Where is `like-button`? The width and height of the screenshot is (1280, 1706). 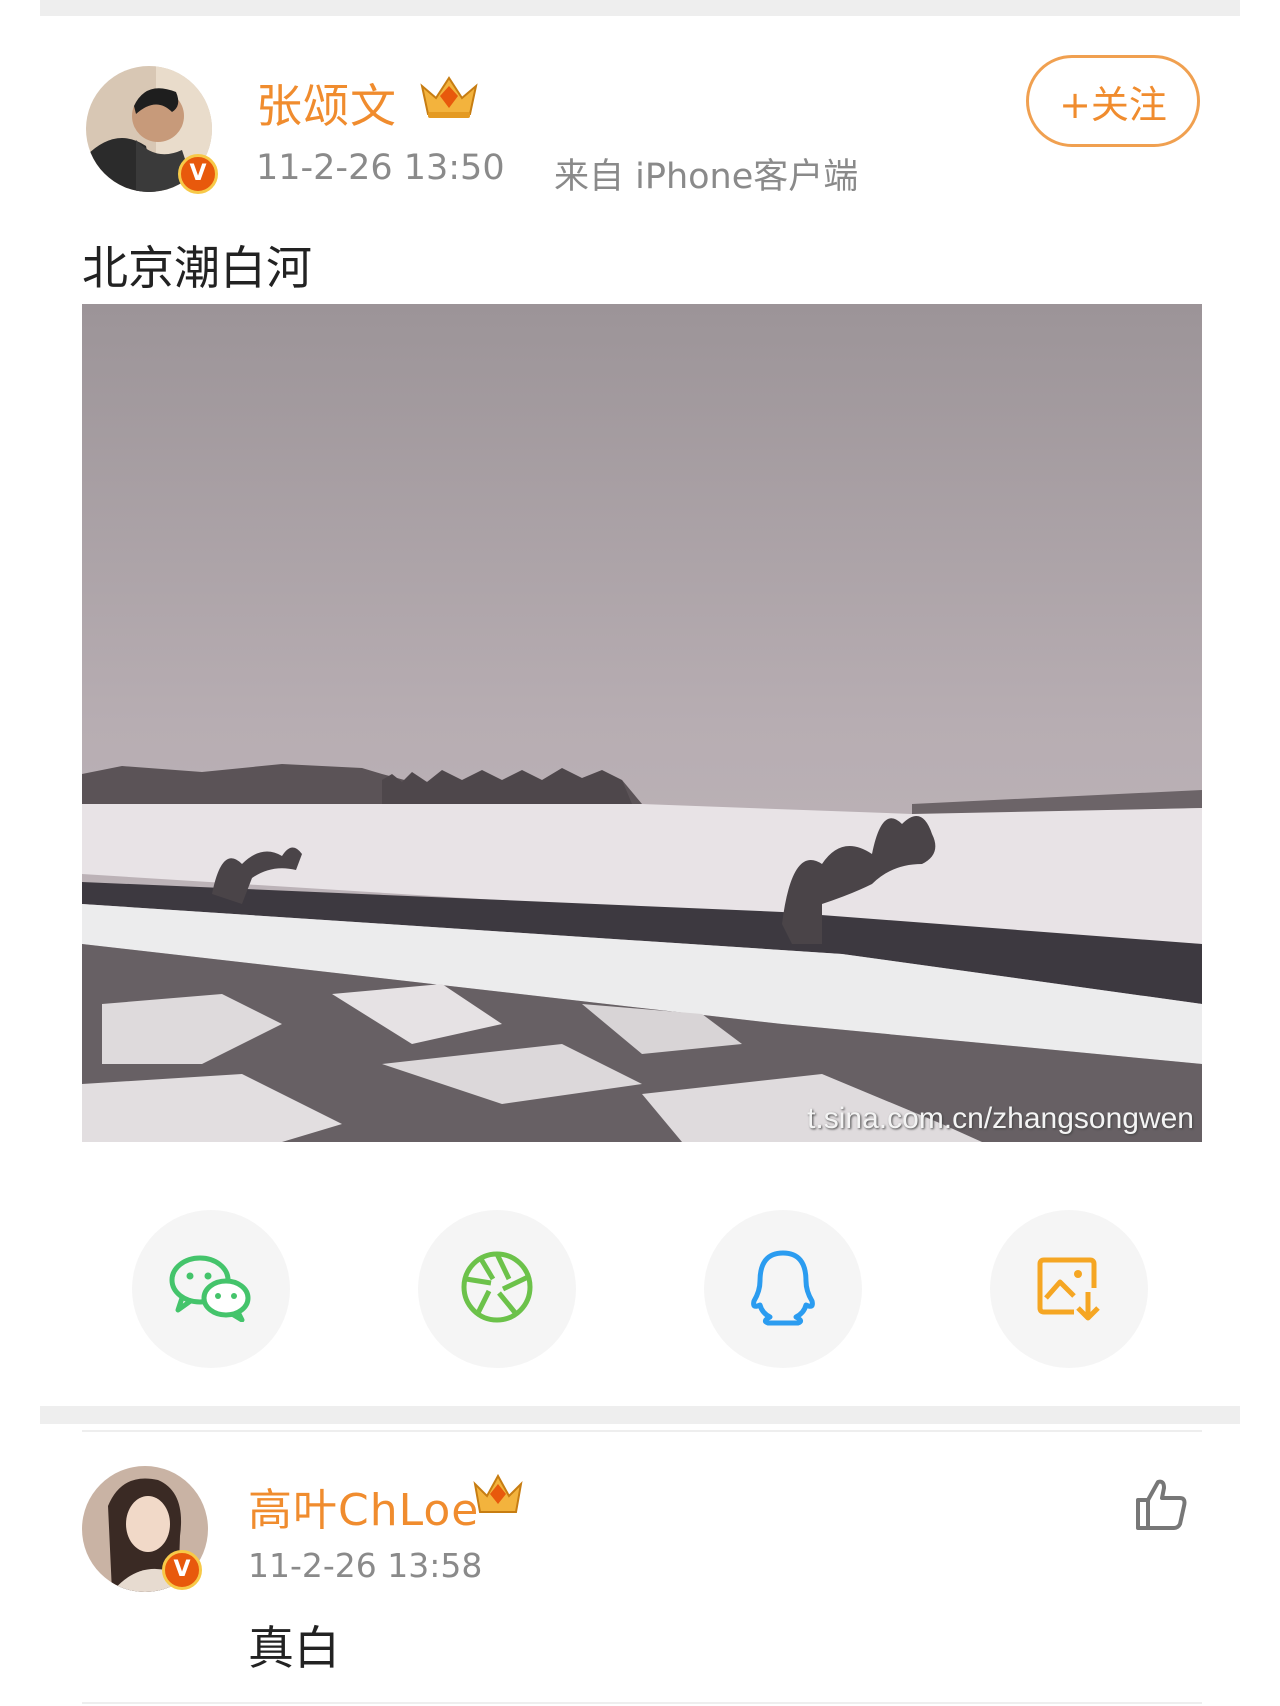
like-button is located at coordinates (1162, 1506).